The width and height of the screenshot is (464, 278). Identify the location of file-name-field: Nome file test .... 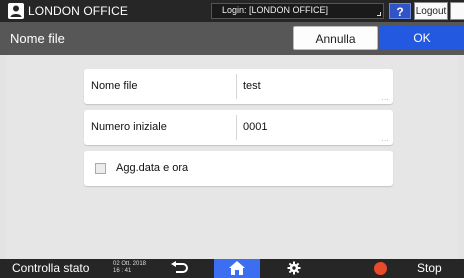
(238, 86).